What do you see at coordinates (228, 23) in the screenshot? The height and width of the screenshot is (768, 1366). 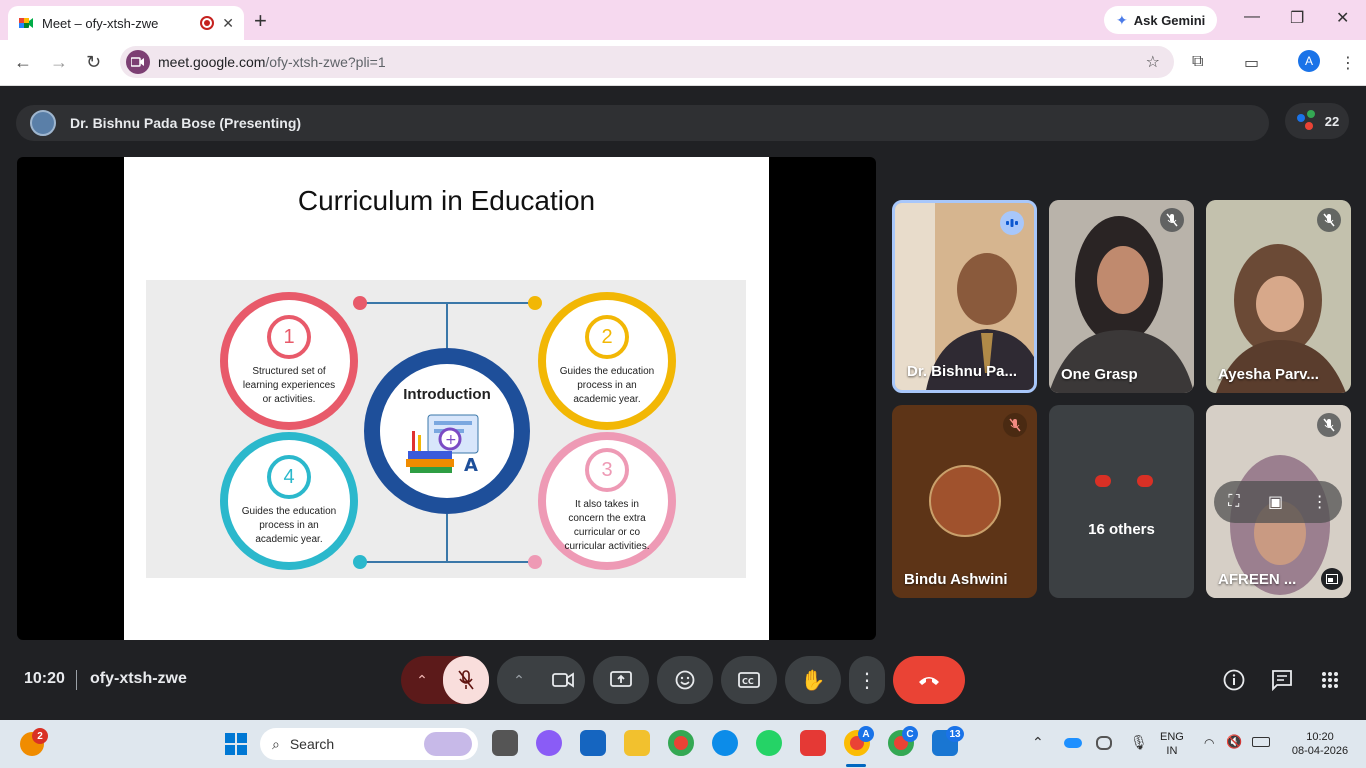 I see `tab-close-icon: ✕` at bounding box center [228, 23].